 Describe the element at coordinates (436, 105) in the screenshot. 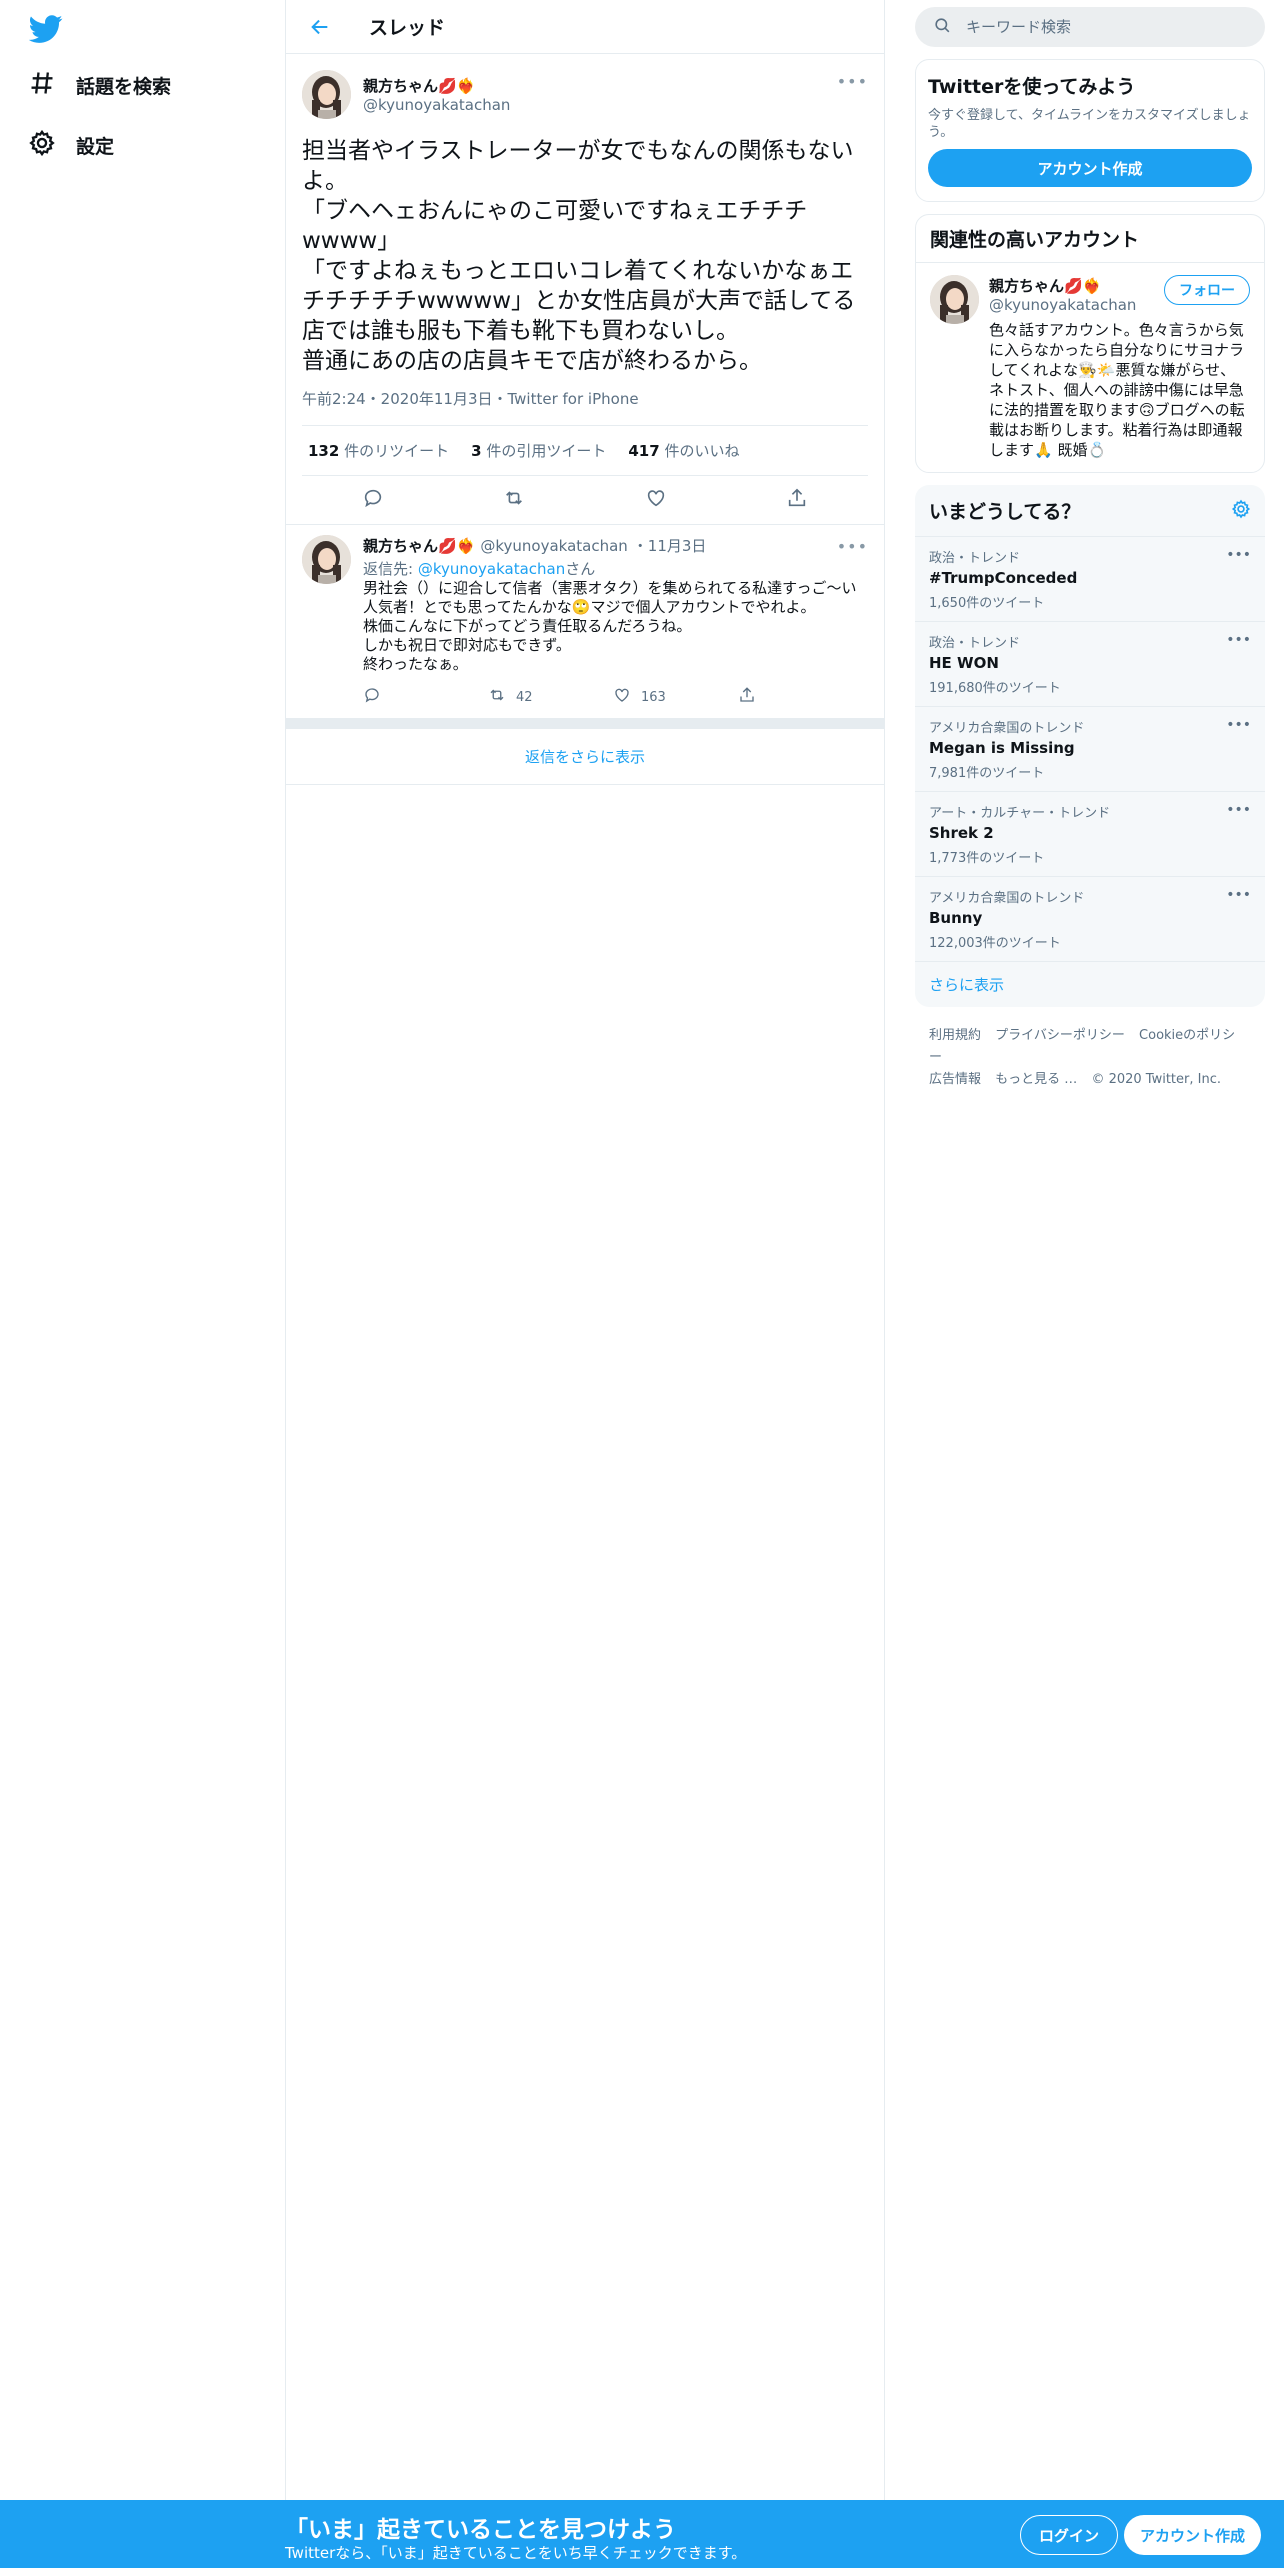

I see `author-handle: @kyunoyakatachan` at that location.